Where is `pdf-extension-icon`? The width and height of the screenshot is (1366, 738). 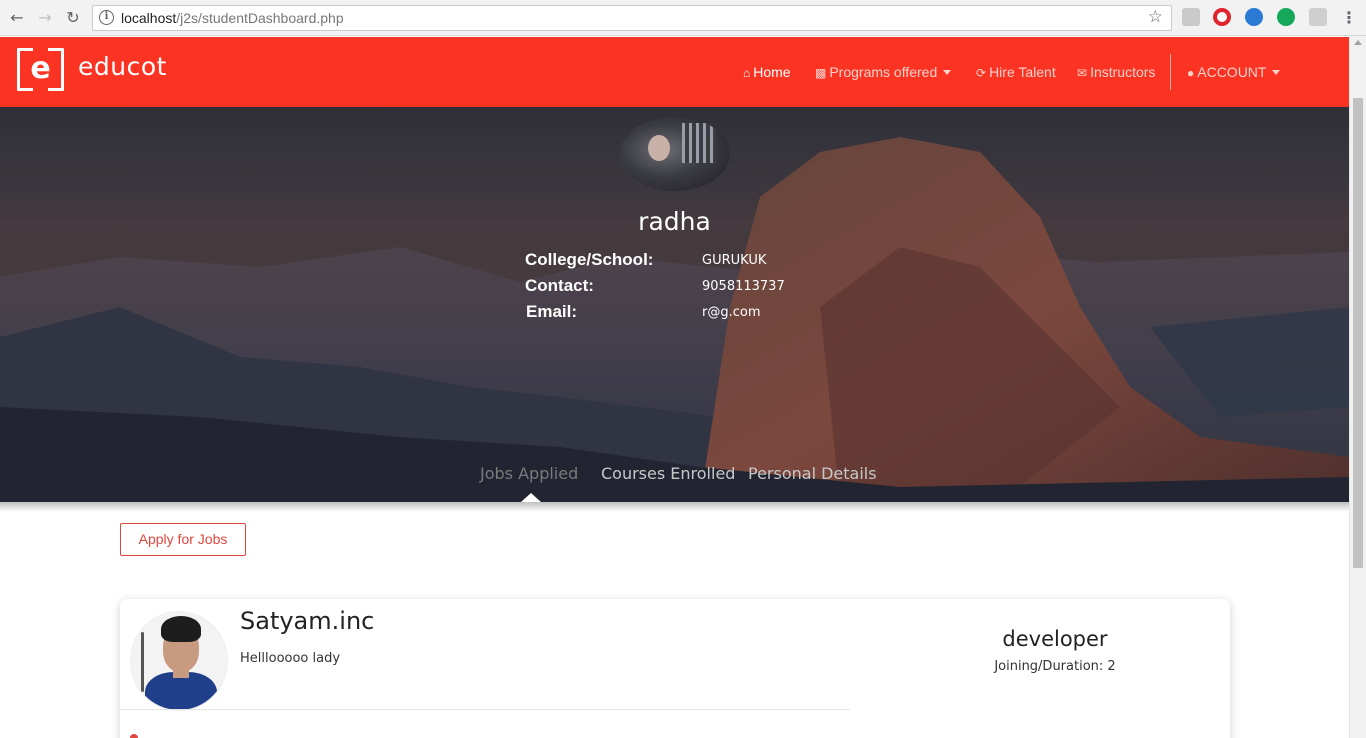
pdf-extension-icon is located at coordinates (1191, 17).